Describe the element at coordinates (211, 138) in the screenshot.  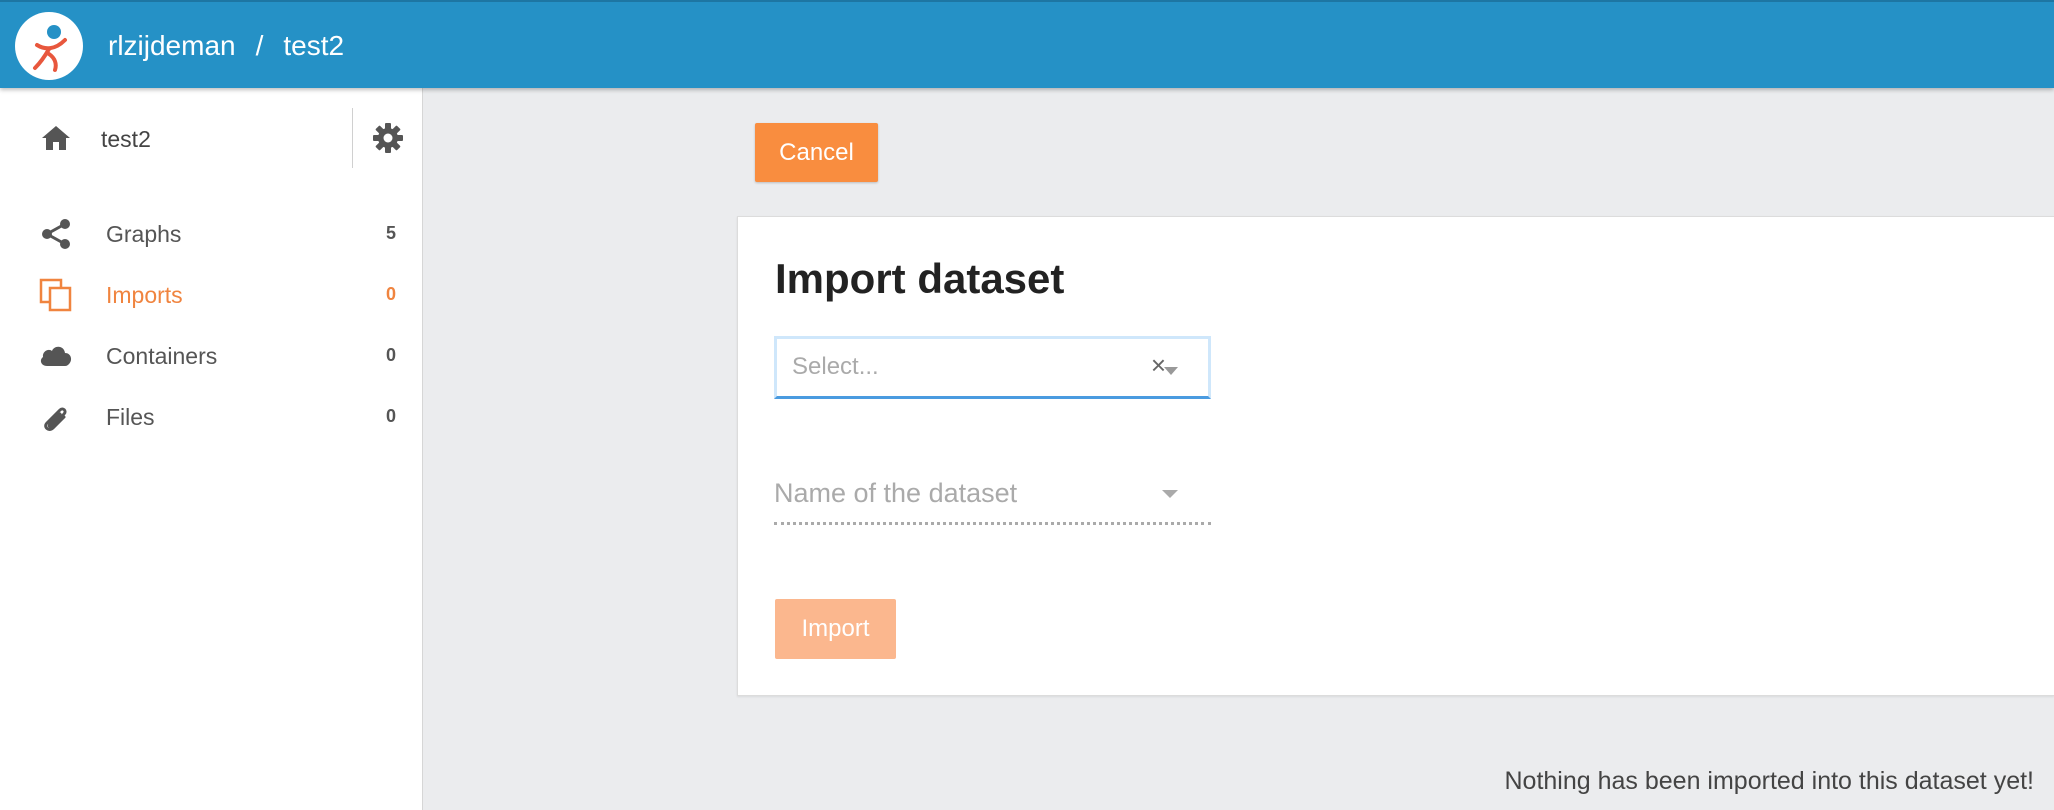
I see `sidebar-home-row: test2` at that location.